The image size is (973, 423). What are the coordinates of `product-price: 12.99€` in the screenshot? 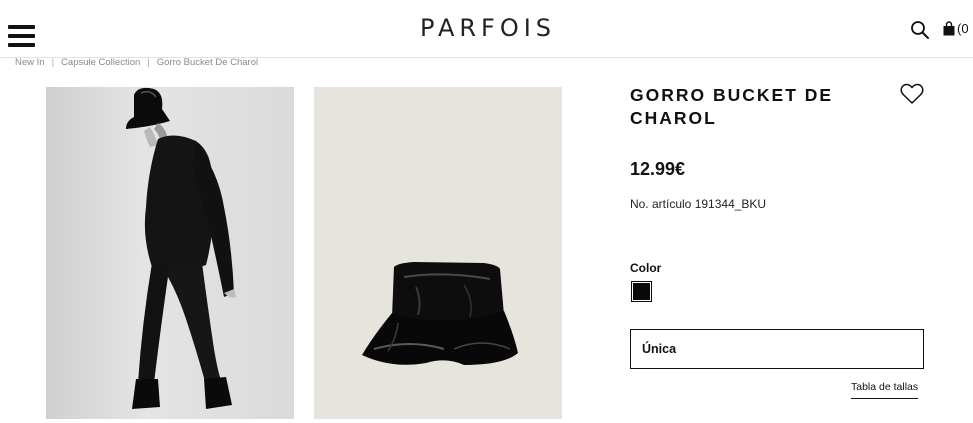 It's located at (658, 169).